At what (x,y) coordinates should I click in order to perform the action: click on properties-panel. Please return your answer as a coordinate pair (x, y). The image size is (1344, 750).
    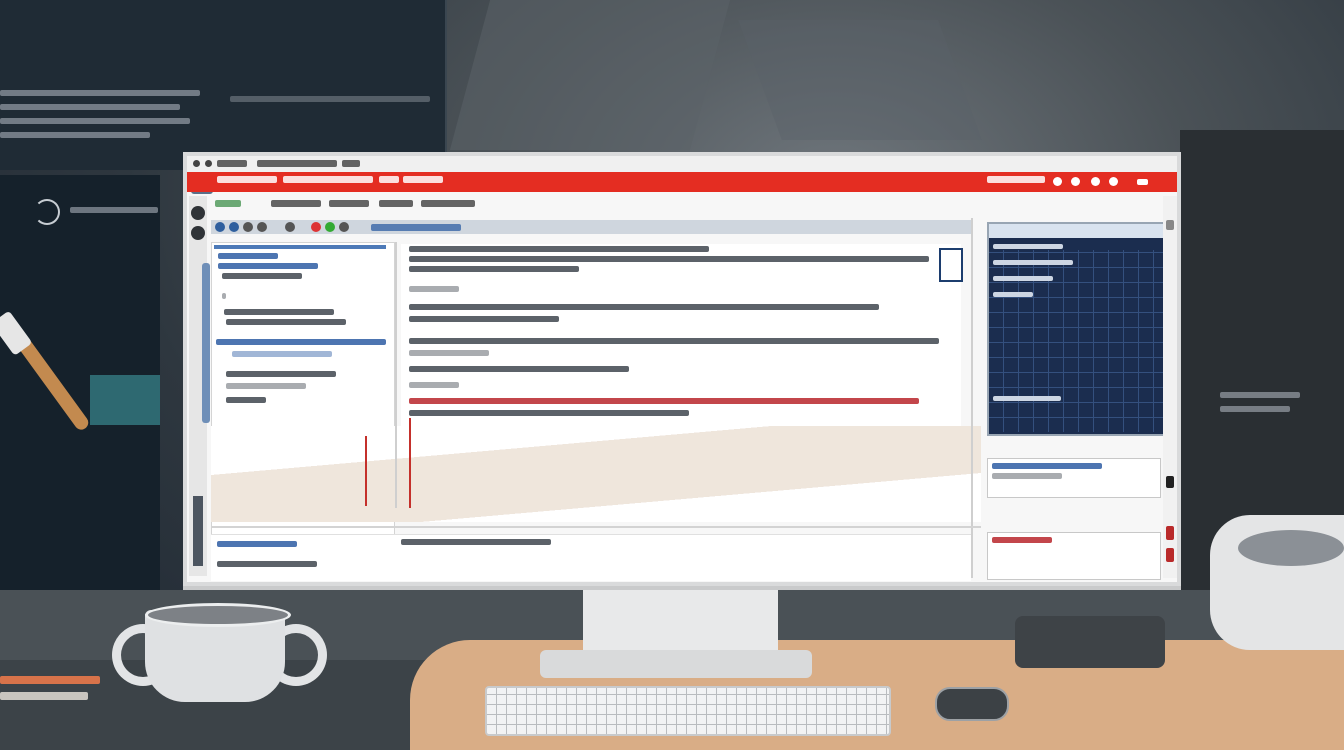
    Looking at the image, I should click on (1078, 329).